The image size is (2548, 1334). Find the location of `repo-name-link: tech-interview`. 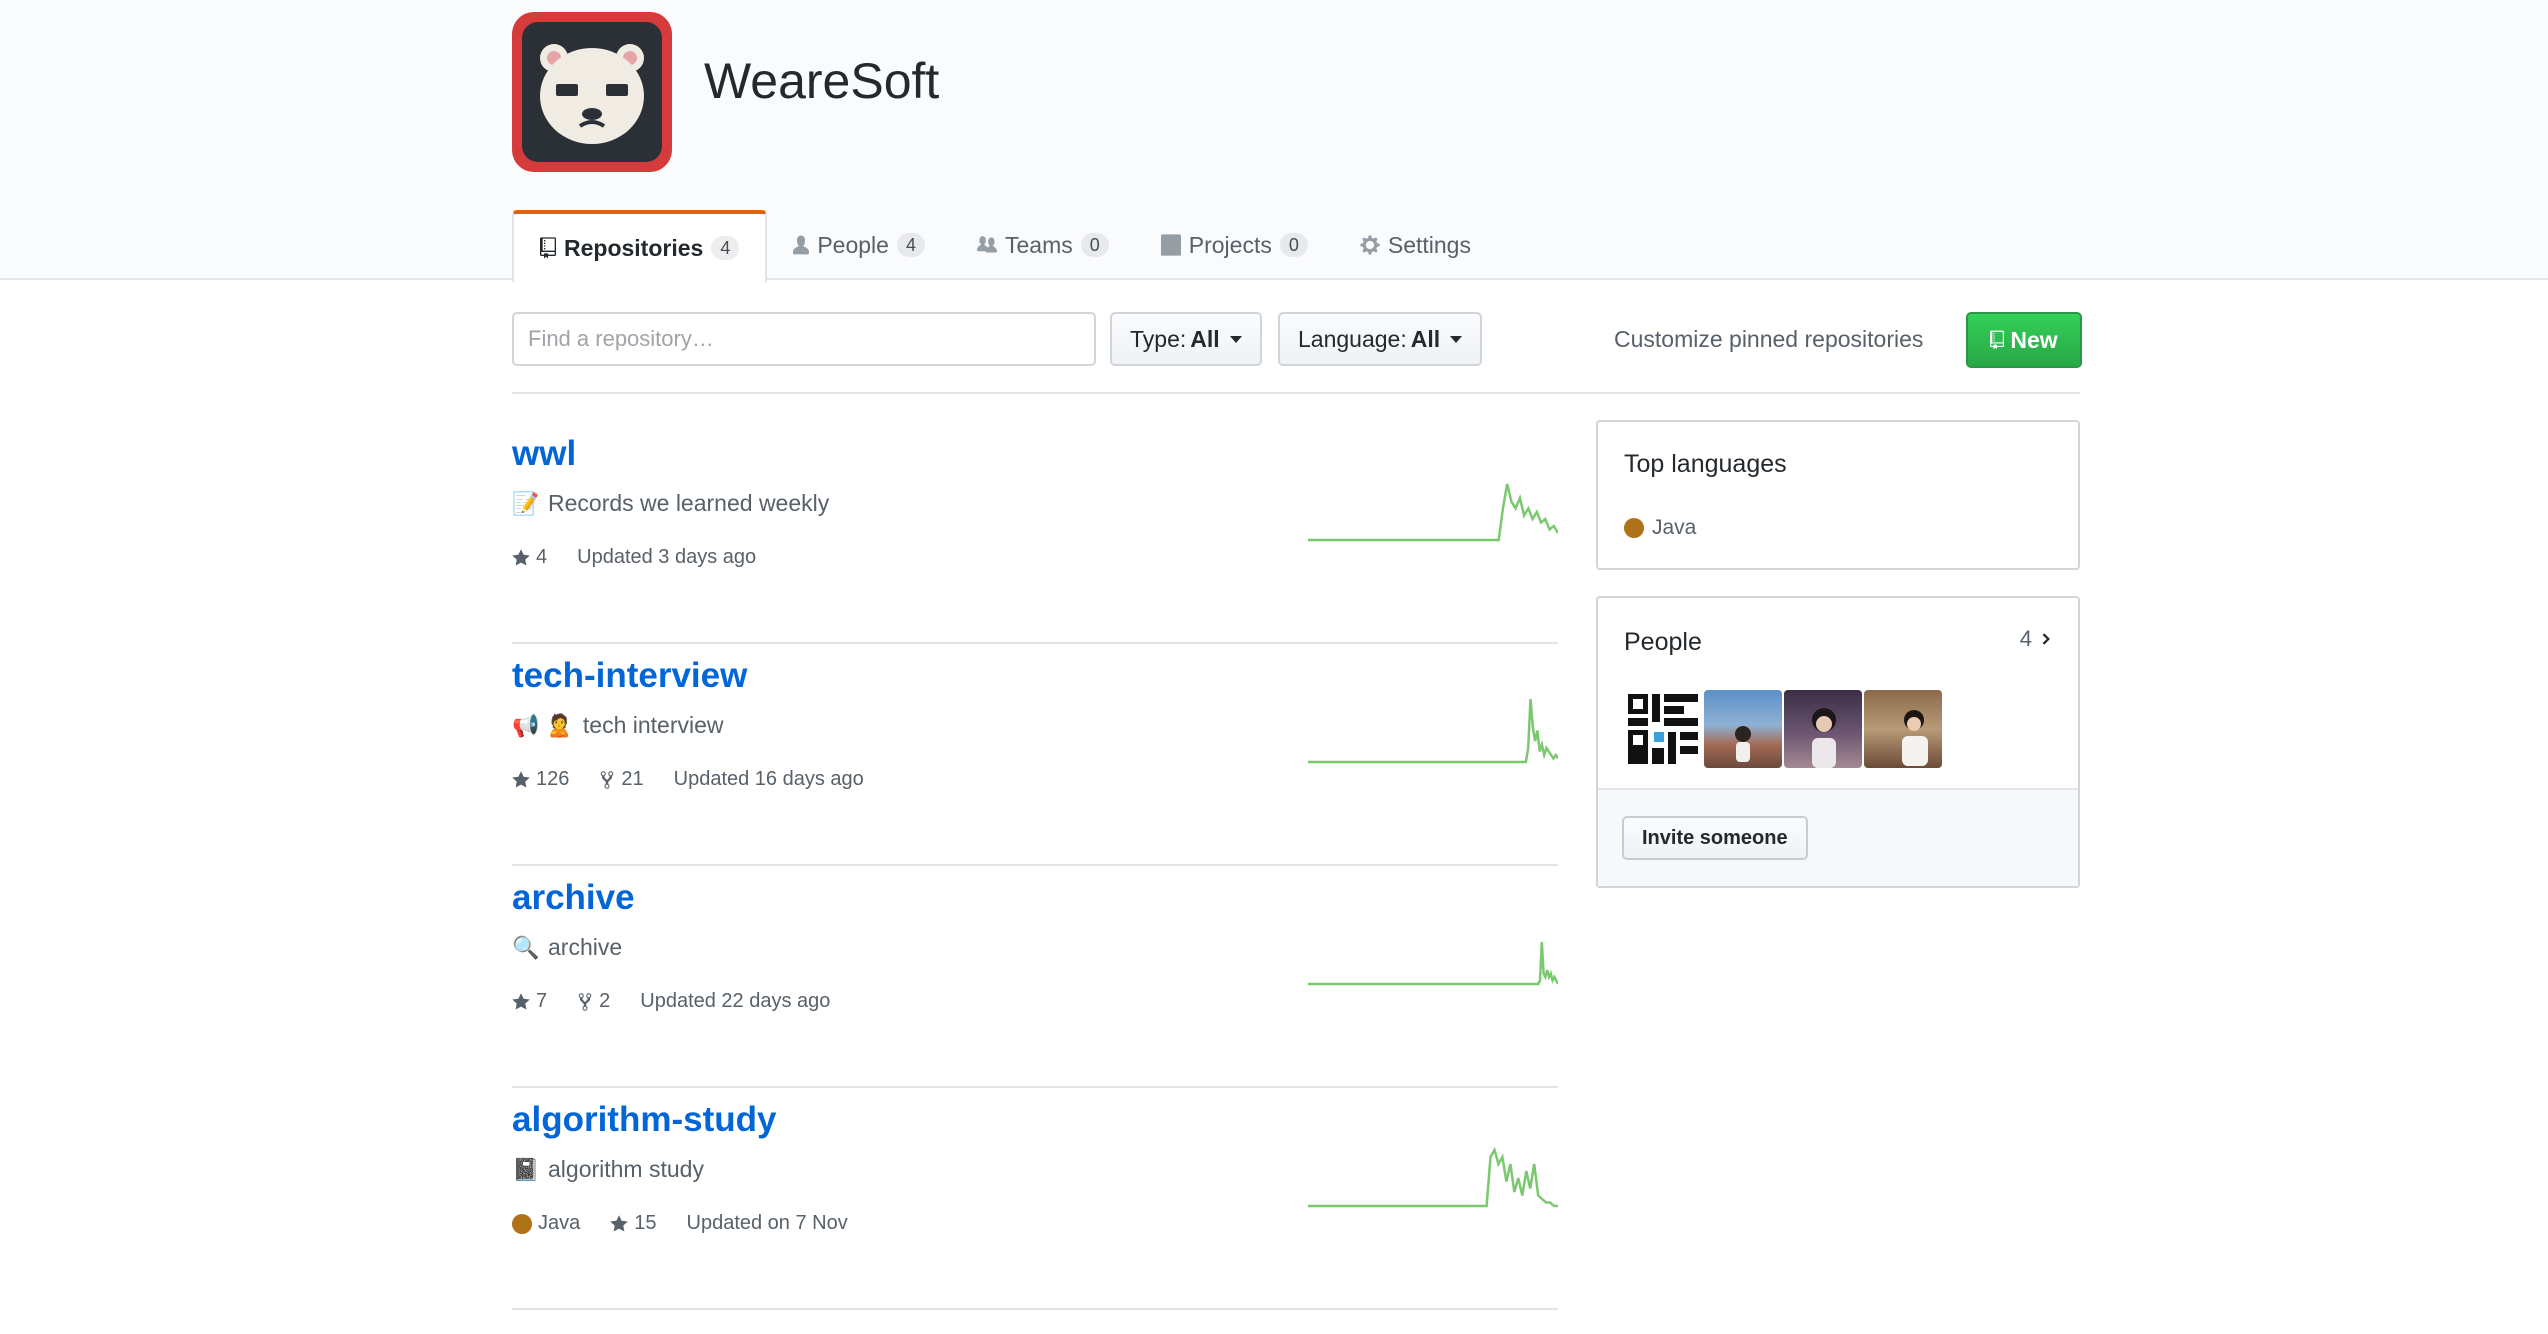

repo-name-link: tech-interview is located at coordinates (629, 676).